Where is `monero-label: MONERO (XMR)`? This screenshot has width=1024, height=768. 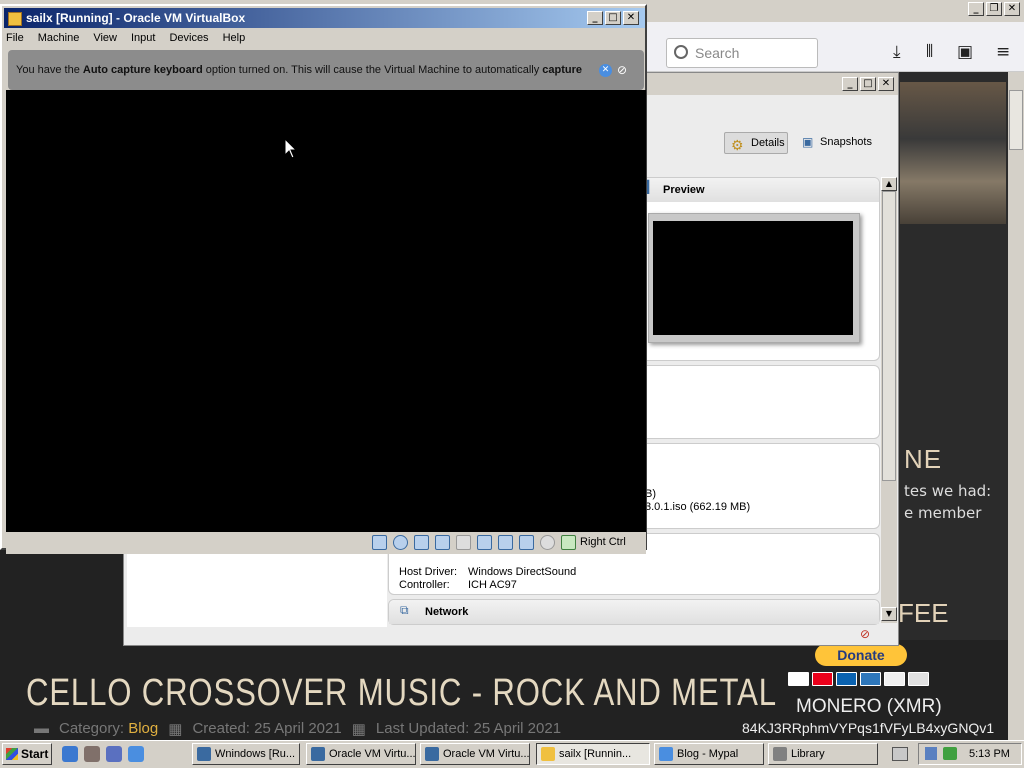
monero-label: MONERO (XMR) is located at coordinates (869, 706).